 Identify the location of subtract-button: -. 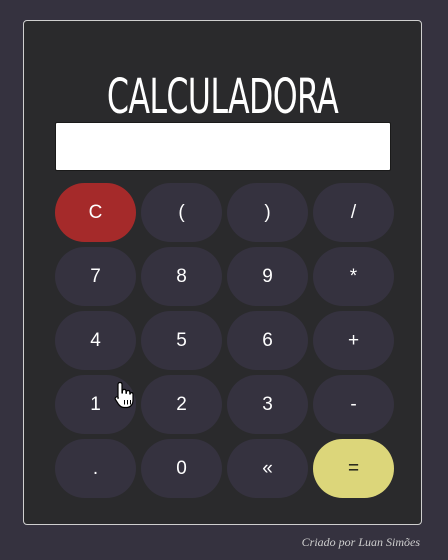
(353, 404).